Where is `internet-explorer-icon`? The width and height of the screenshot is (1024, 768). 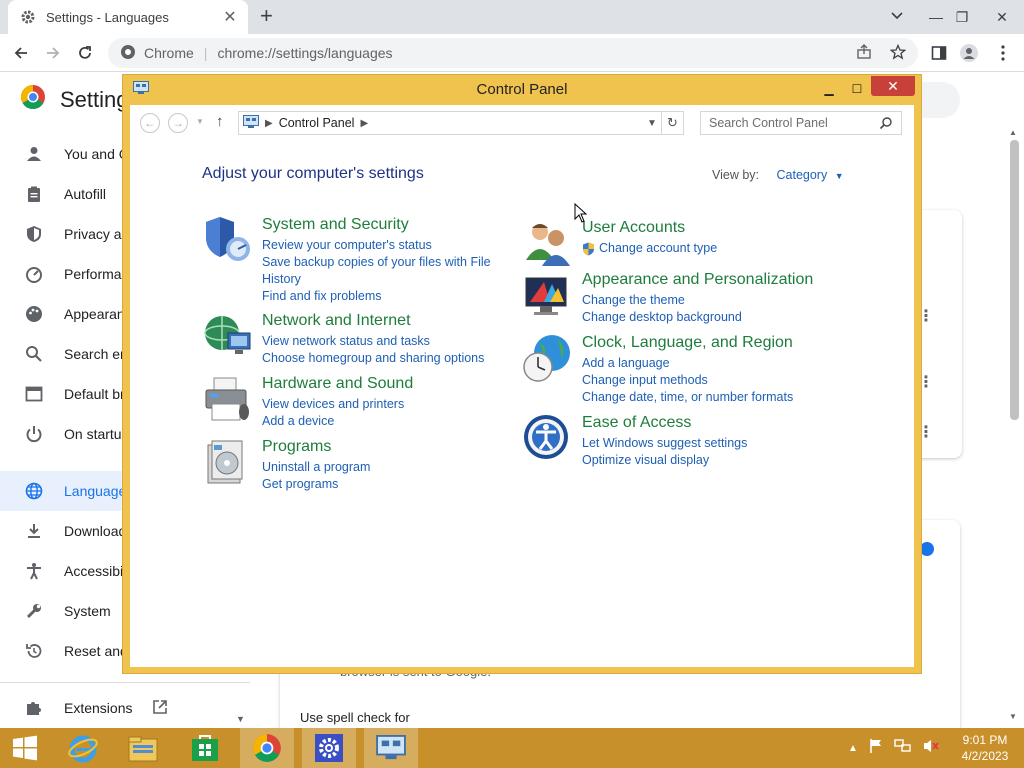
internet-explorer-icon is located at coordinates (83, 748).